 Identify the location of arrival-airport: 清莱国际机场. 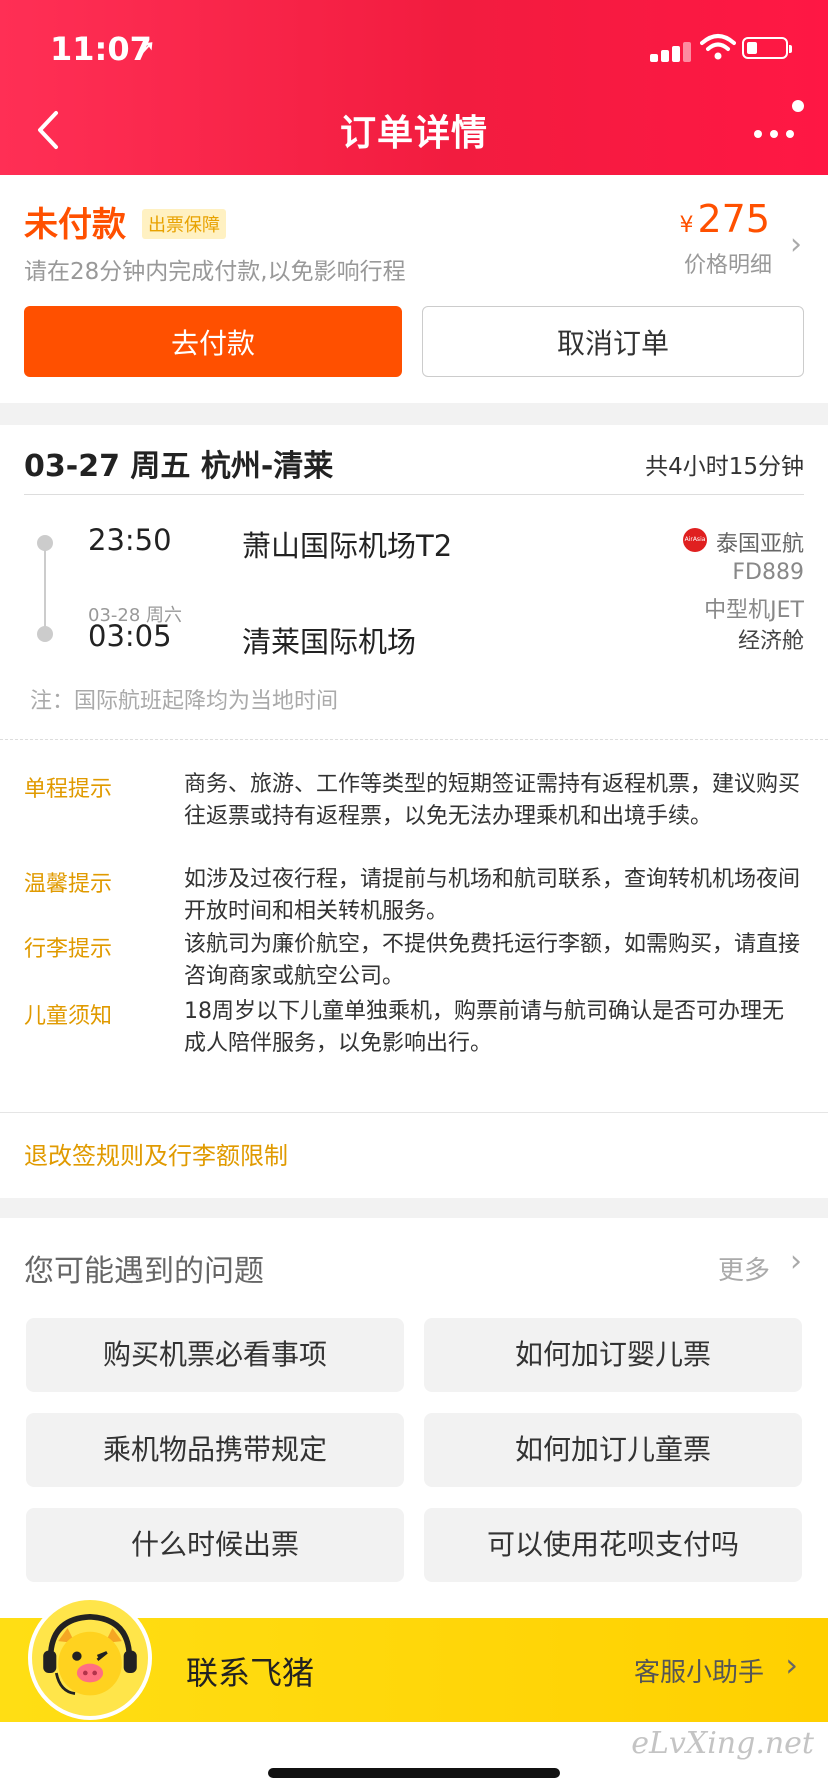
(329, 642).